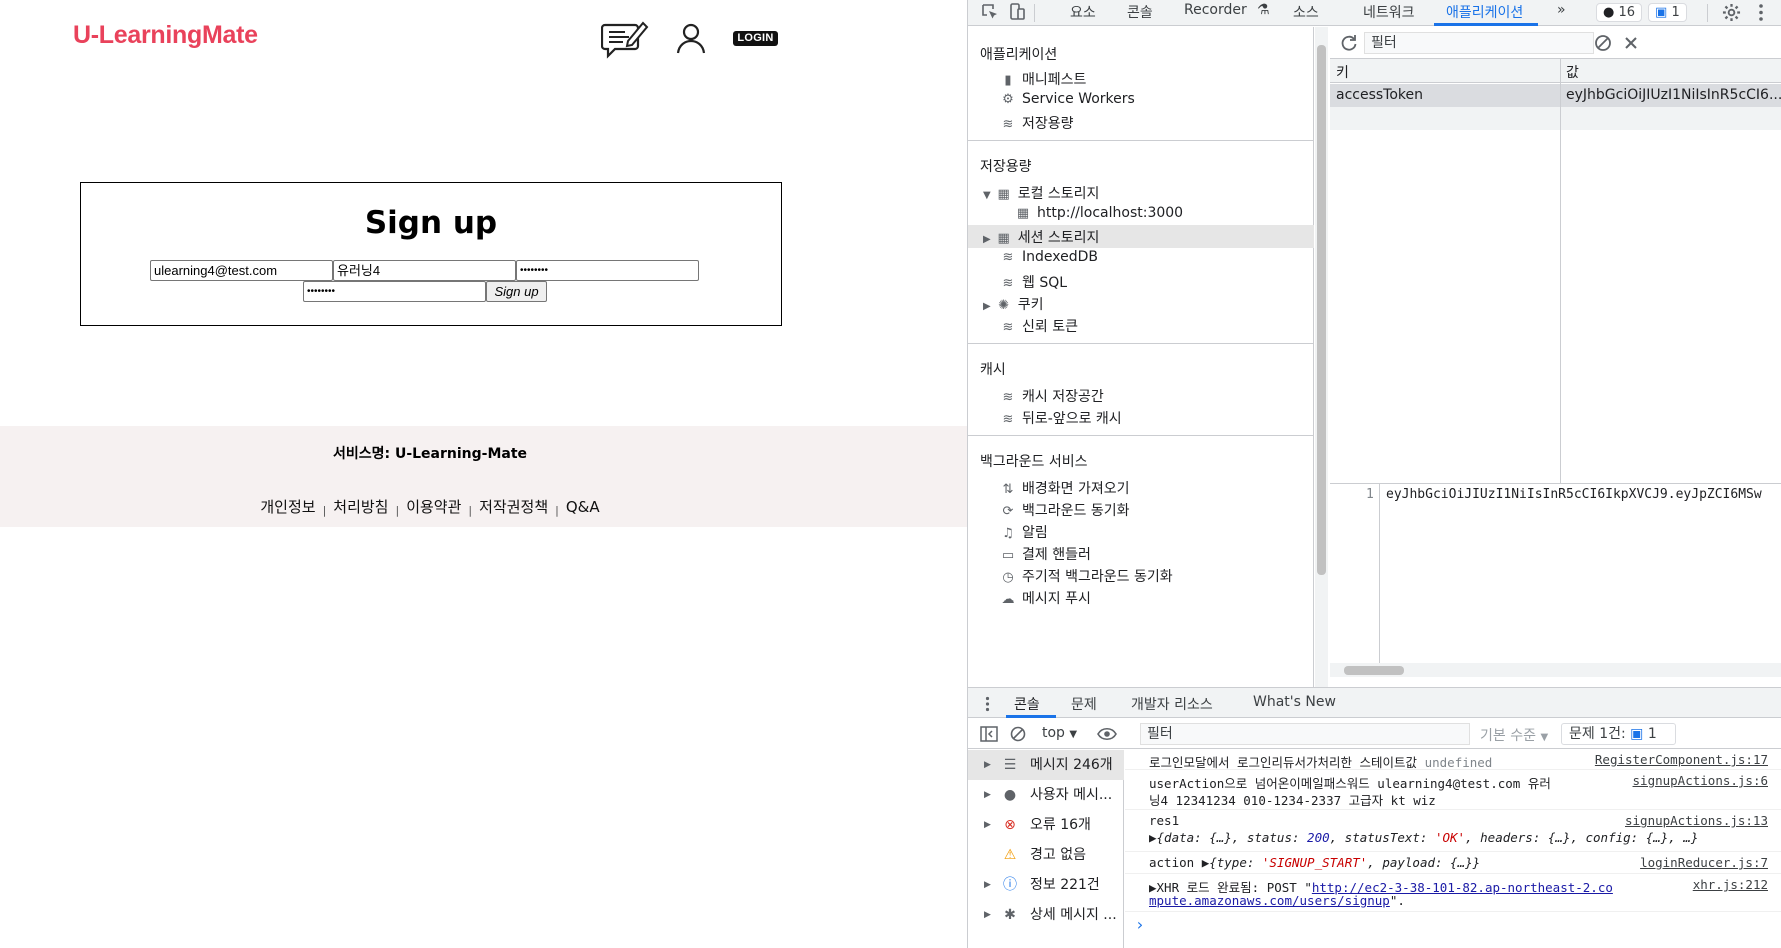 Image resolution: width=1781 pixels, height=948 pixels. What do you see at coordinates (1349, 43) in the screenshot?
I see `refresh-icon` at bounding box center [1349, 43].